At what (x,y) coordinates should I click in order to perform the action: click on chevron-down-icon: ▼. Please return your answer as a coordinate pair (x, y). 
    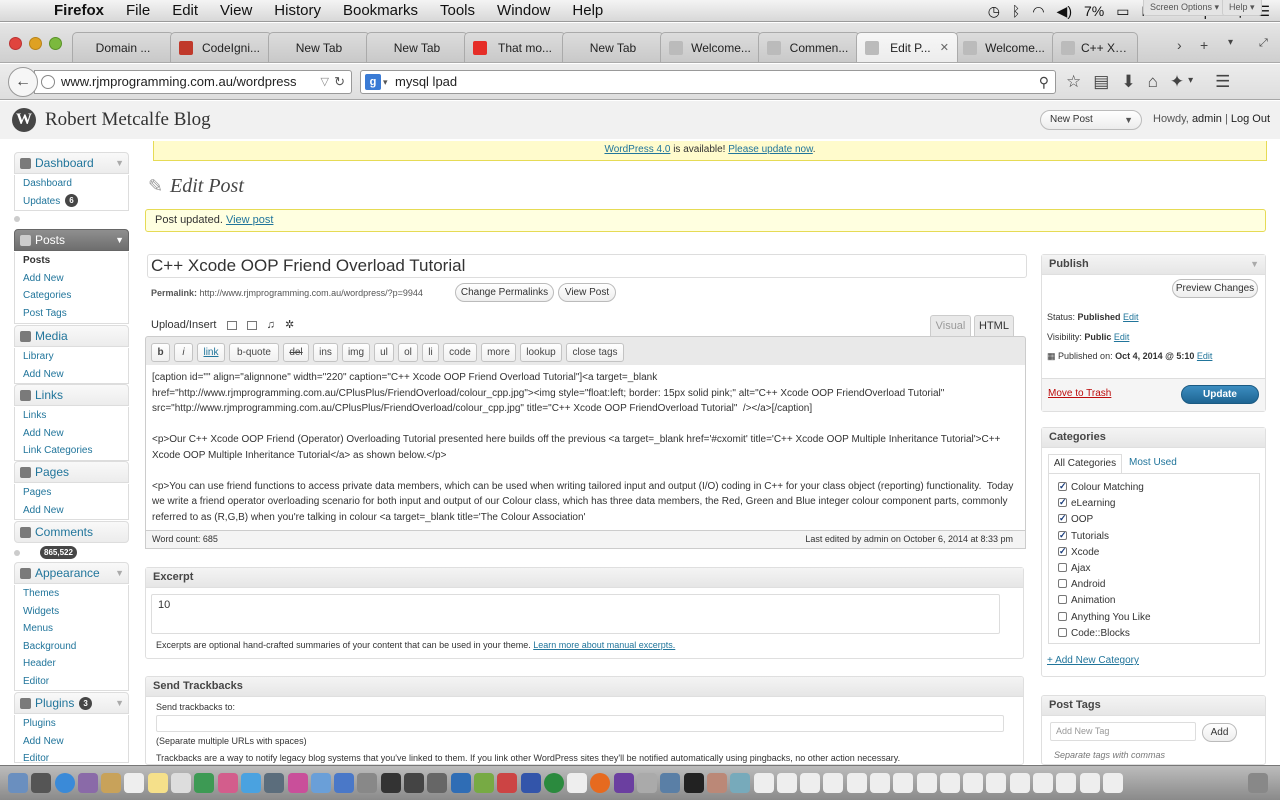
    Looking at the image, I should click on (119, 573).